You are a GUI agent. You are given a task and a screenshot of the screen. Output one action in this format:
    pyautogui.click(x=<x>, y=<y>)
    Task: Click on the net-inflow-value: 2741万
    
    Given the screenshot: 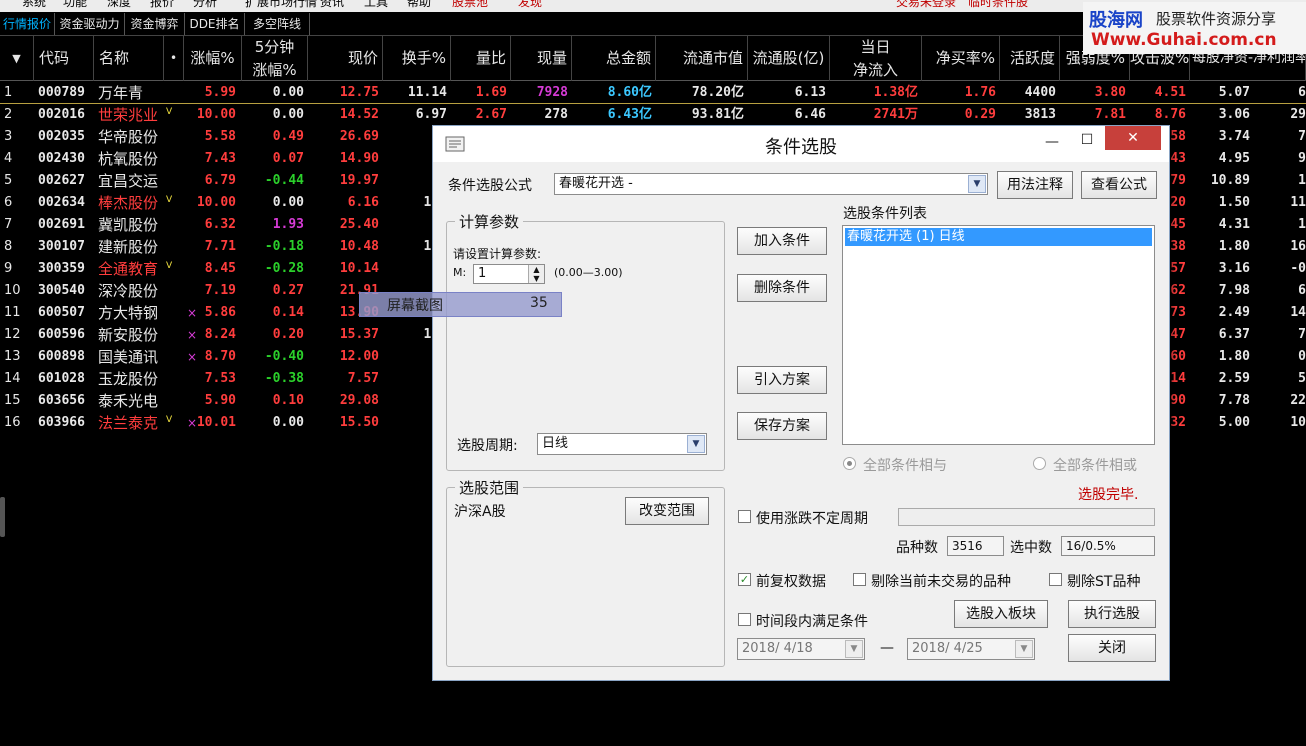 What is the action you would take?
    pyautogui.click(x=895, y=114)
    